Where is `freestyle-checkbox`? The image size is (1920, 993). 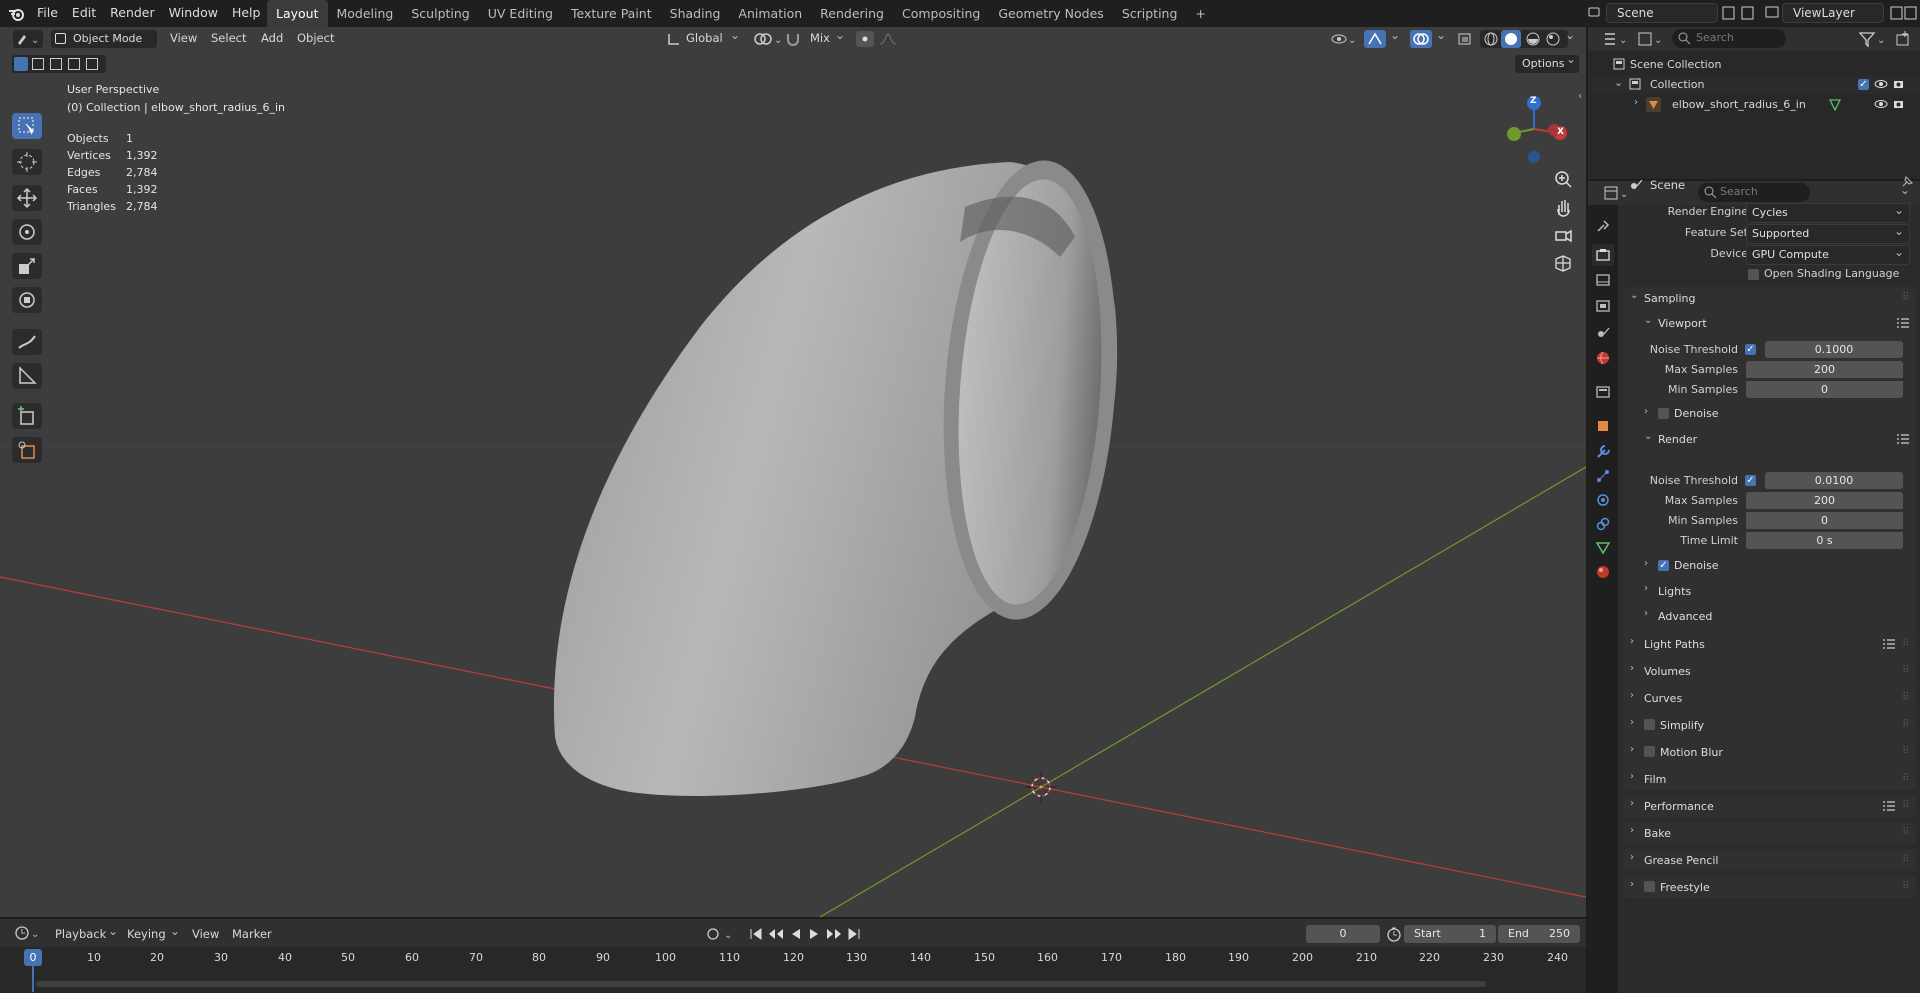
freestyle-checkbox is located at coordinates (1649, 886).